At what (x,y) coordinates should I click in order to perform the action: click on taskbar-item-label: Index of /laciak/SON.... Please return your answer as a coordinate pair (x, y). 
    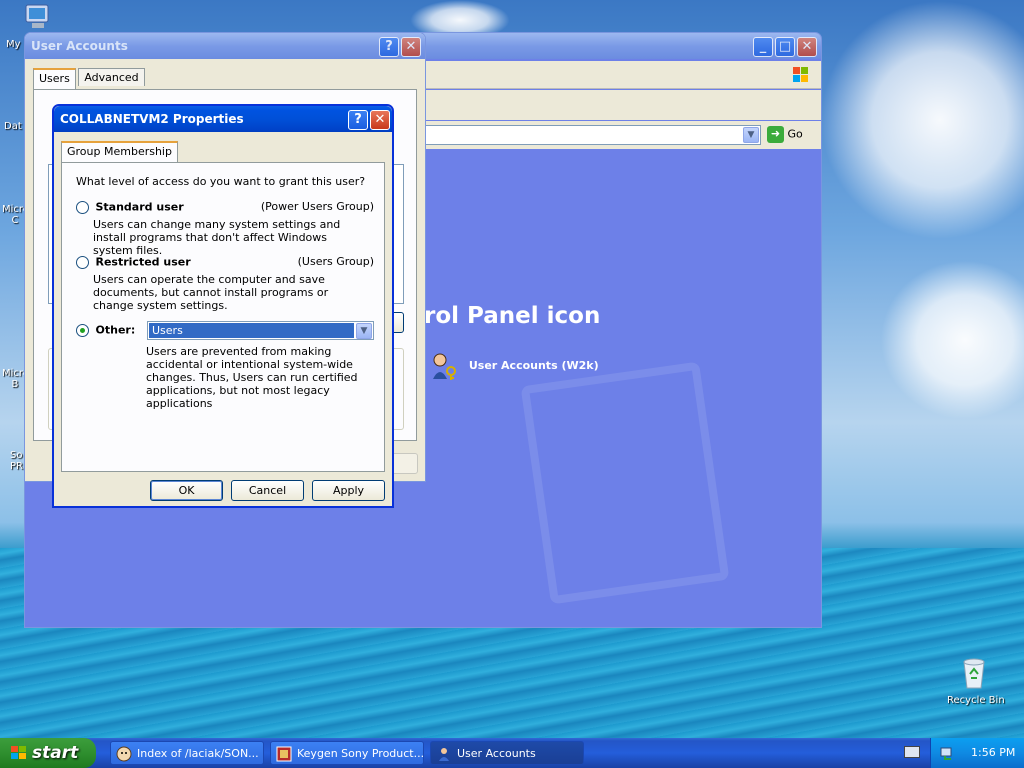
    Looking at the image, I should click on (198, 753).